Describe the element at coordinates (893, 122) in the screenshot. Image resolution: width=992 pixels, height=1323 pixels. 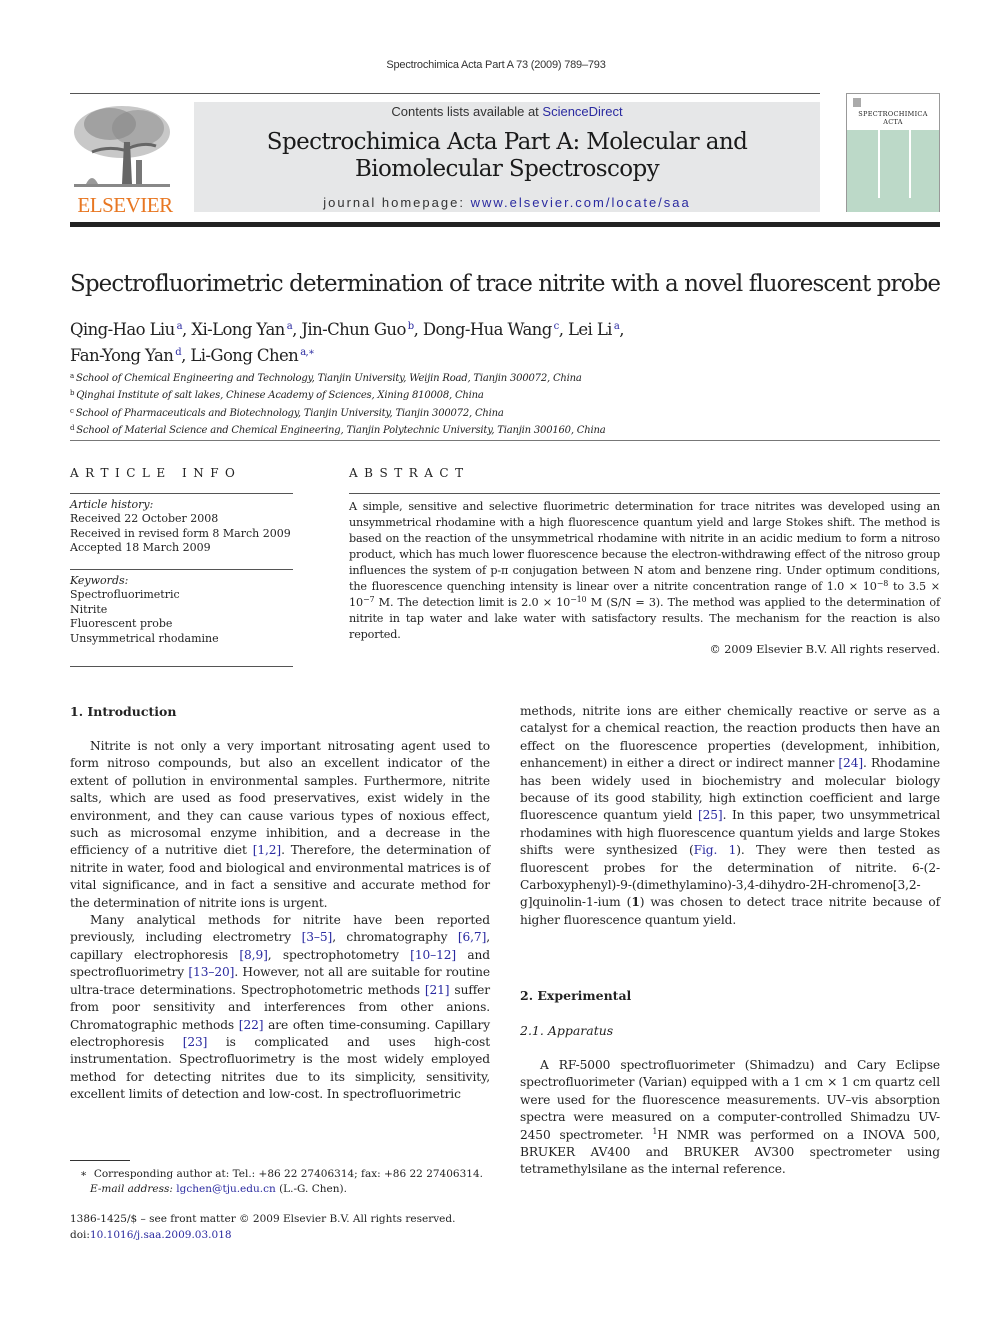
I see `cover-title-line2: ACTA` at that location.